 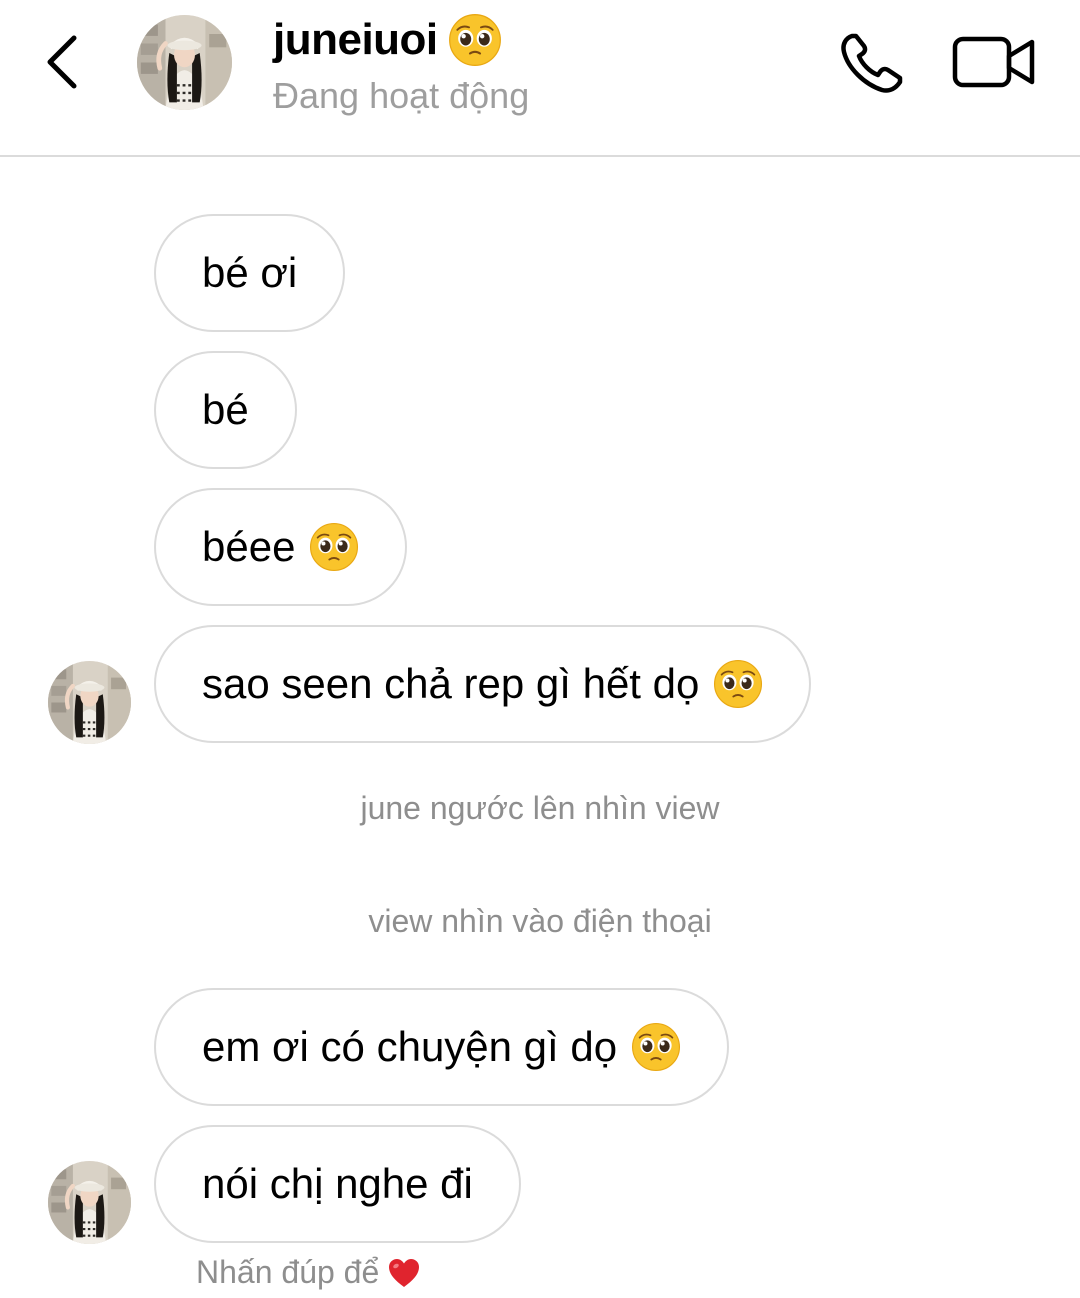 I want to click on message-text: sao seen chả rep gì hết dọ, so click(x=451, y=683).